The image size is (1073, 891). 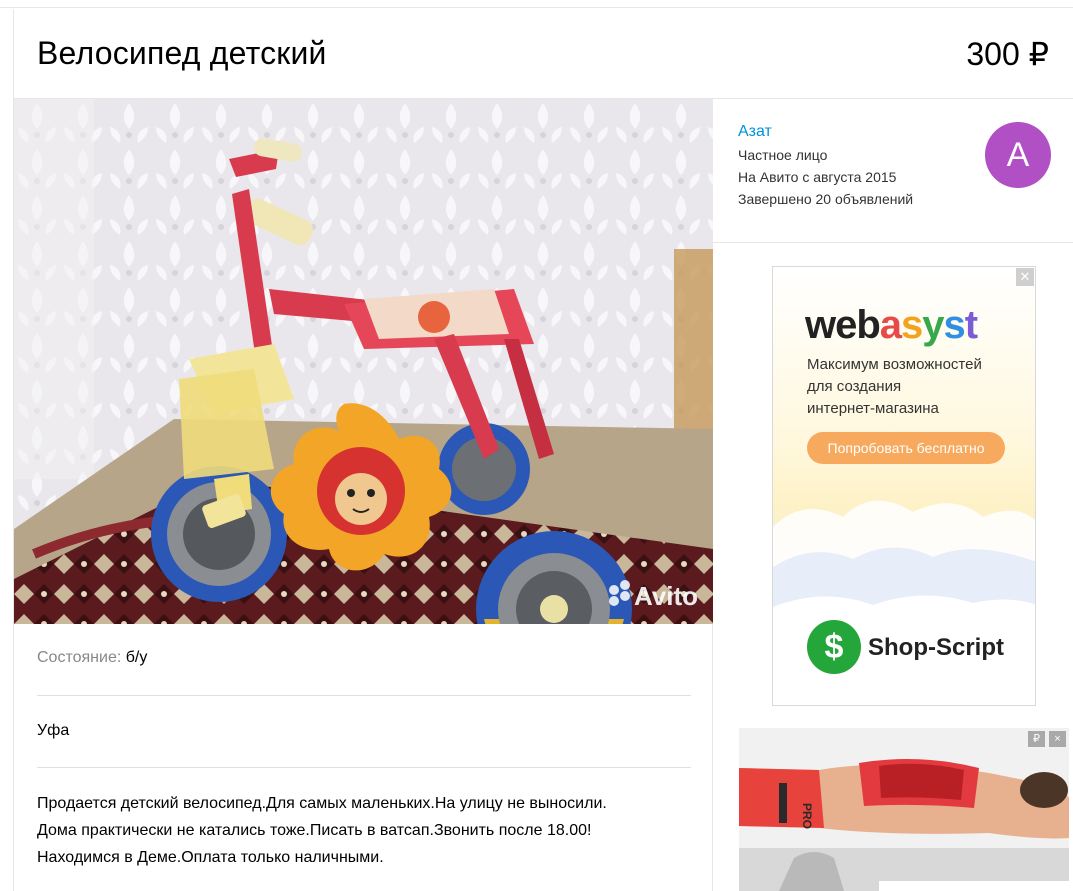 I want to click on seller-name-link: Азат, so click(x=755, y=132).